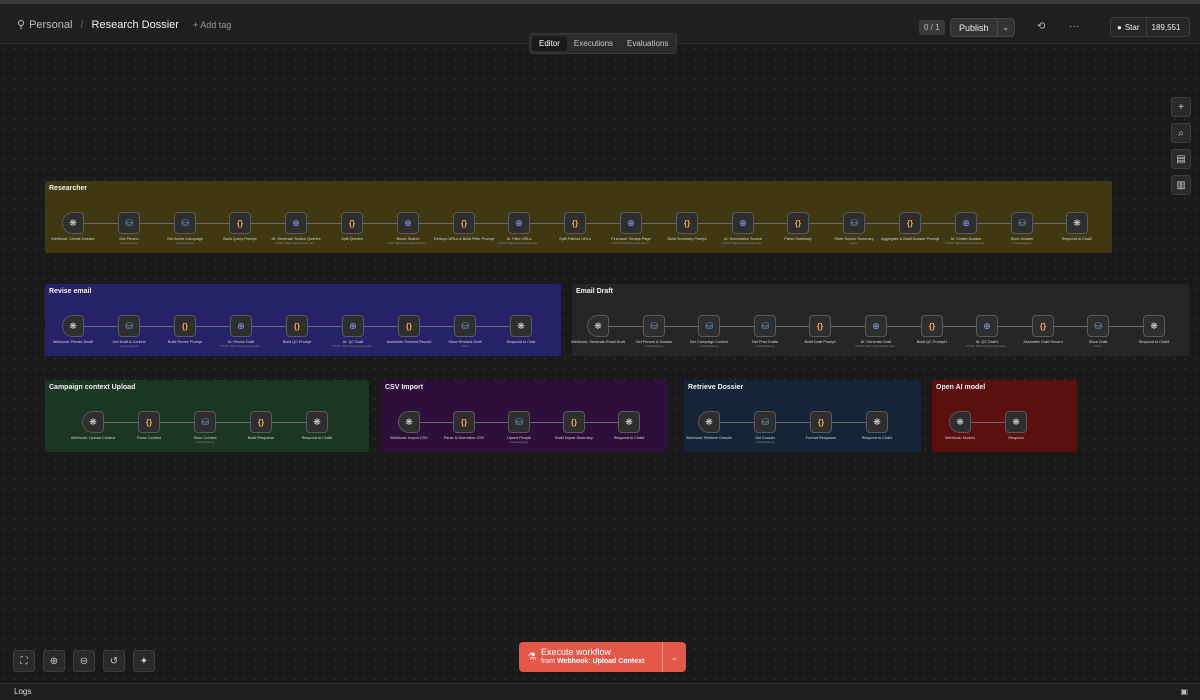 The height and width of the screenshot is (700, 1200). I want to click on tidy-up-icon: ✦, so click(144, 661).